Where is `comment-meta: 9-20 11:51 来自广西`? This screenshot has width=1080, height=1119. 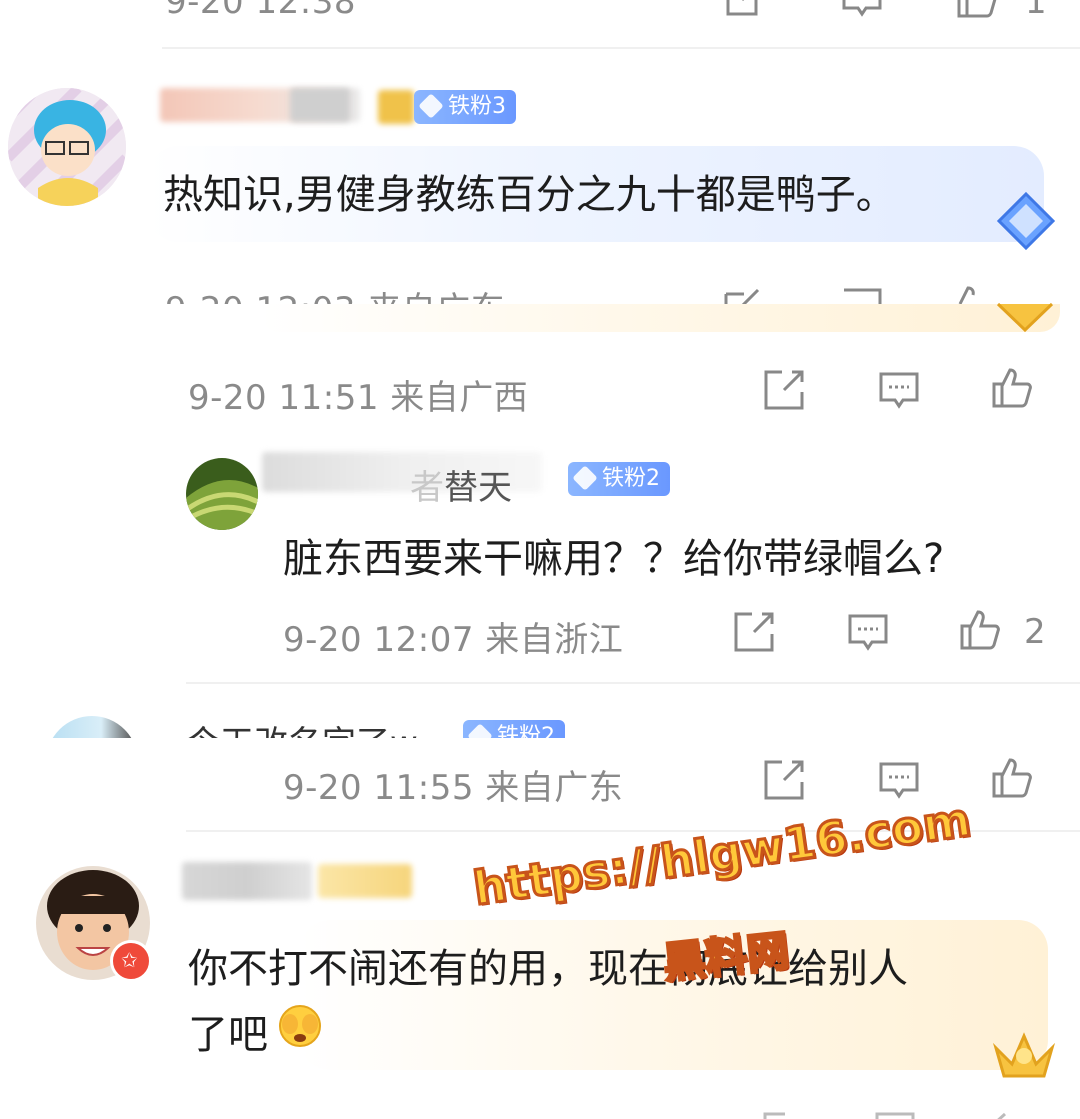
comment-meta: 9-20 11:51 来自广西 is located at coordinates (358, 398).